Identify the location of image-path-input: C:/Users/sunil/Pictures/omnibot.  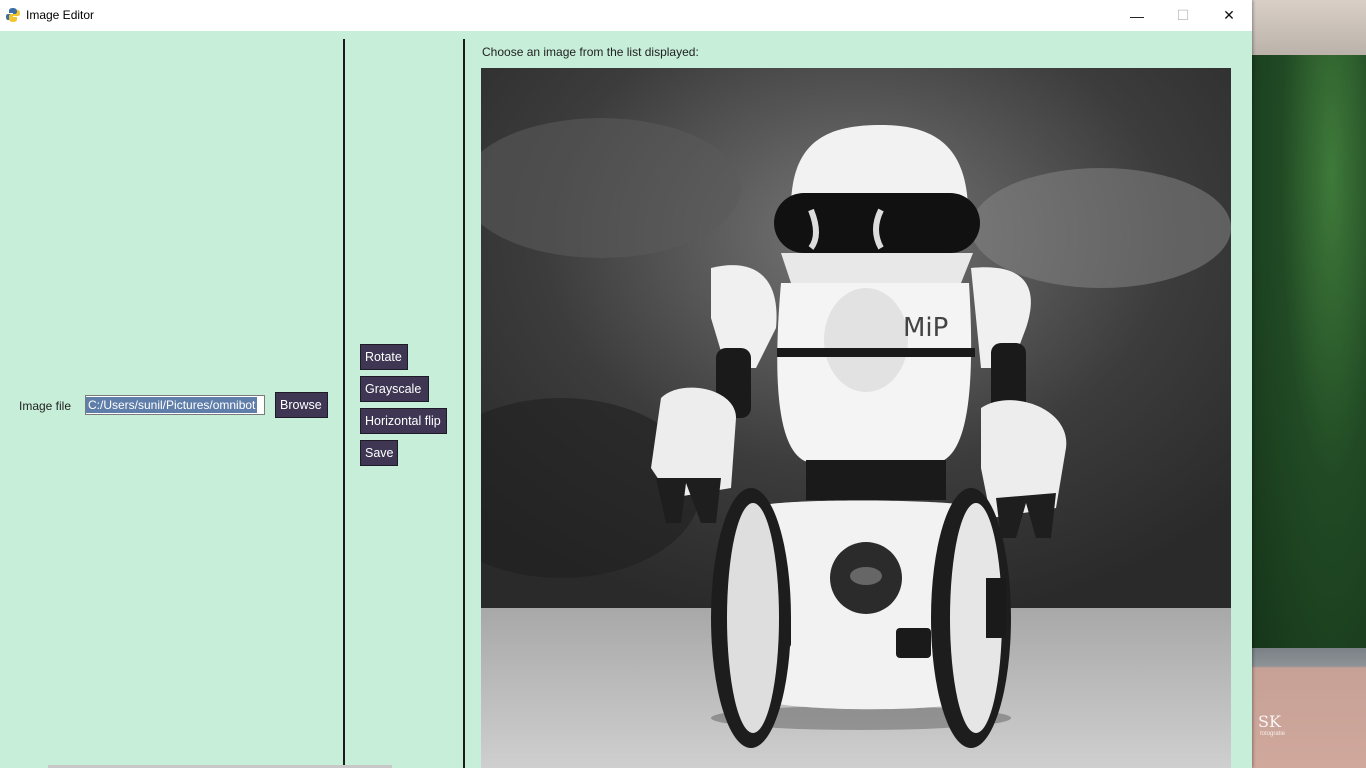
(175, 405).